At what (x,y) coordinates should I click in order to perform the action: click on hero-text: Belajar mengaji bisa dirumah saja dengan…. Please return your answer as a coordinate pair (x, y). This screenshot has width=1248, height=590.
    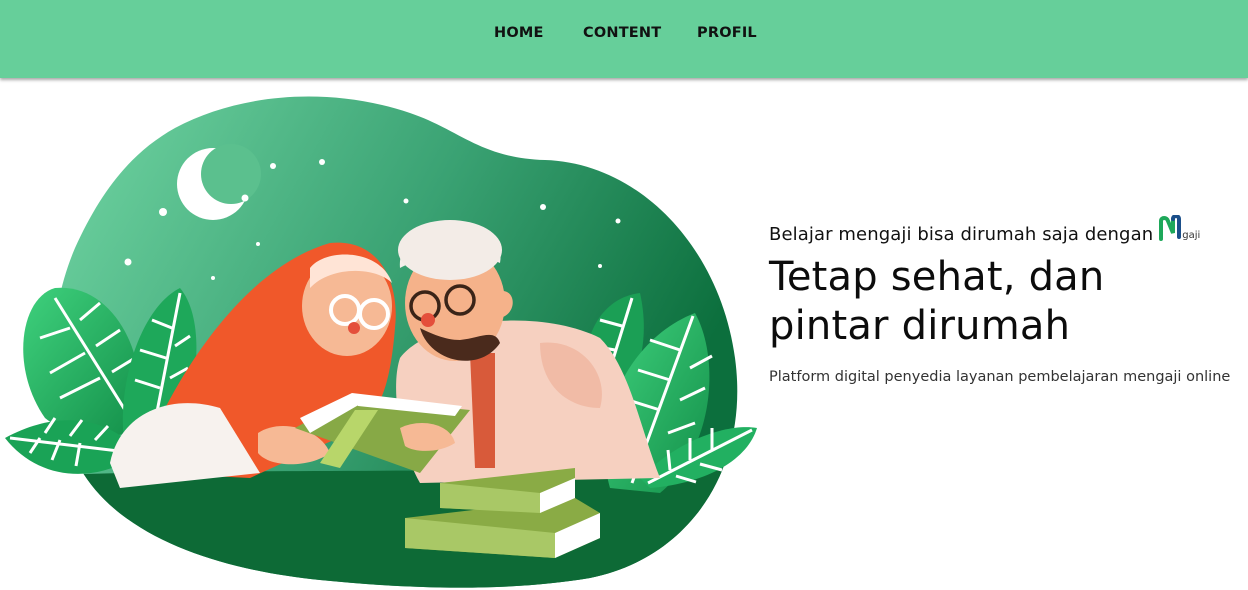
    Looking at the image, I should click on (1008, 298).